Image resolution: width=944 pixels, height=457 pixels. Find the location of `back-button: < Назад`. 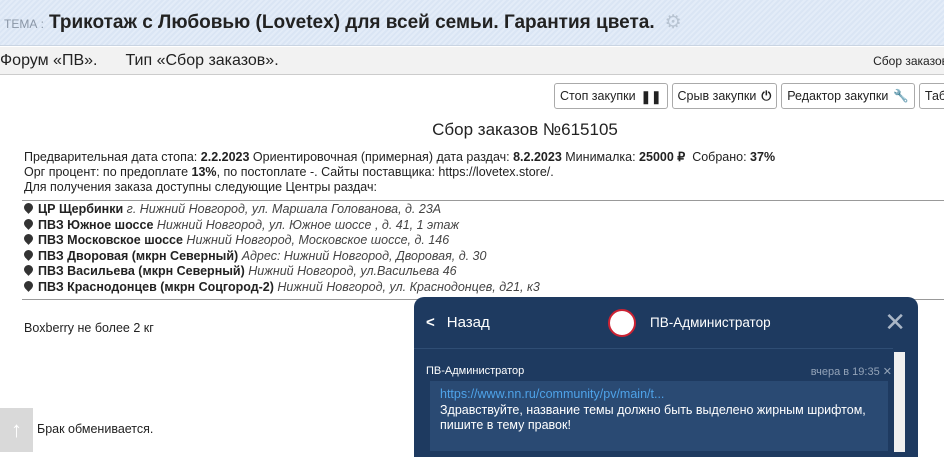

back-button: < Назад is located at coordinates (458, 322).